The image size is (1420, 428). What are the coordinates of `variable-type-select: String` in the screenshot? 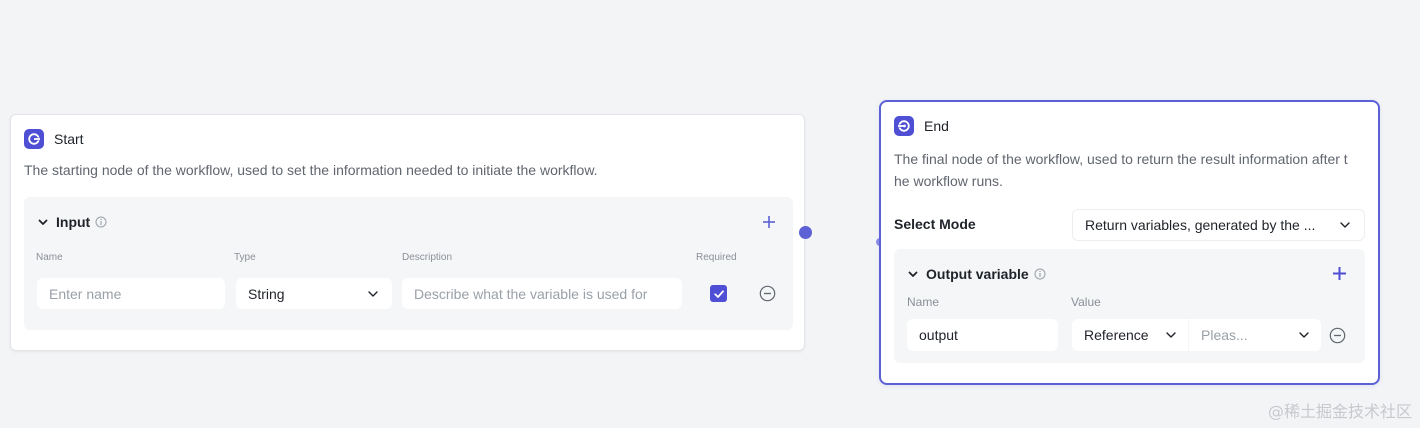 It's located at (314, 293).